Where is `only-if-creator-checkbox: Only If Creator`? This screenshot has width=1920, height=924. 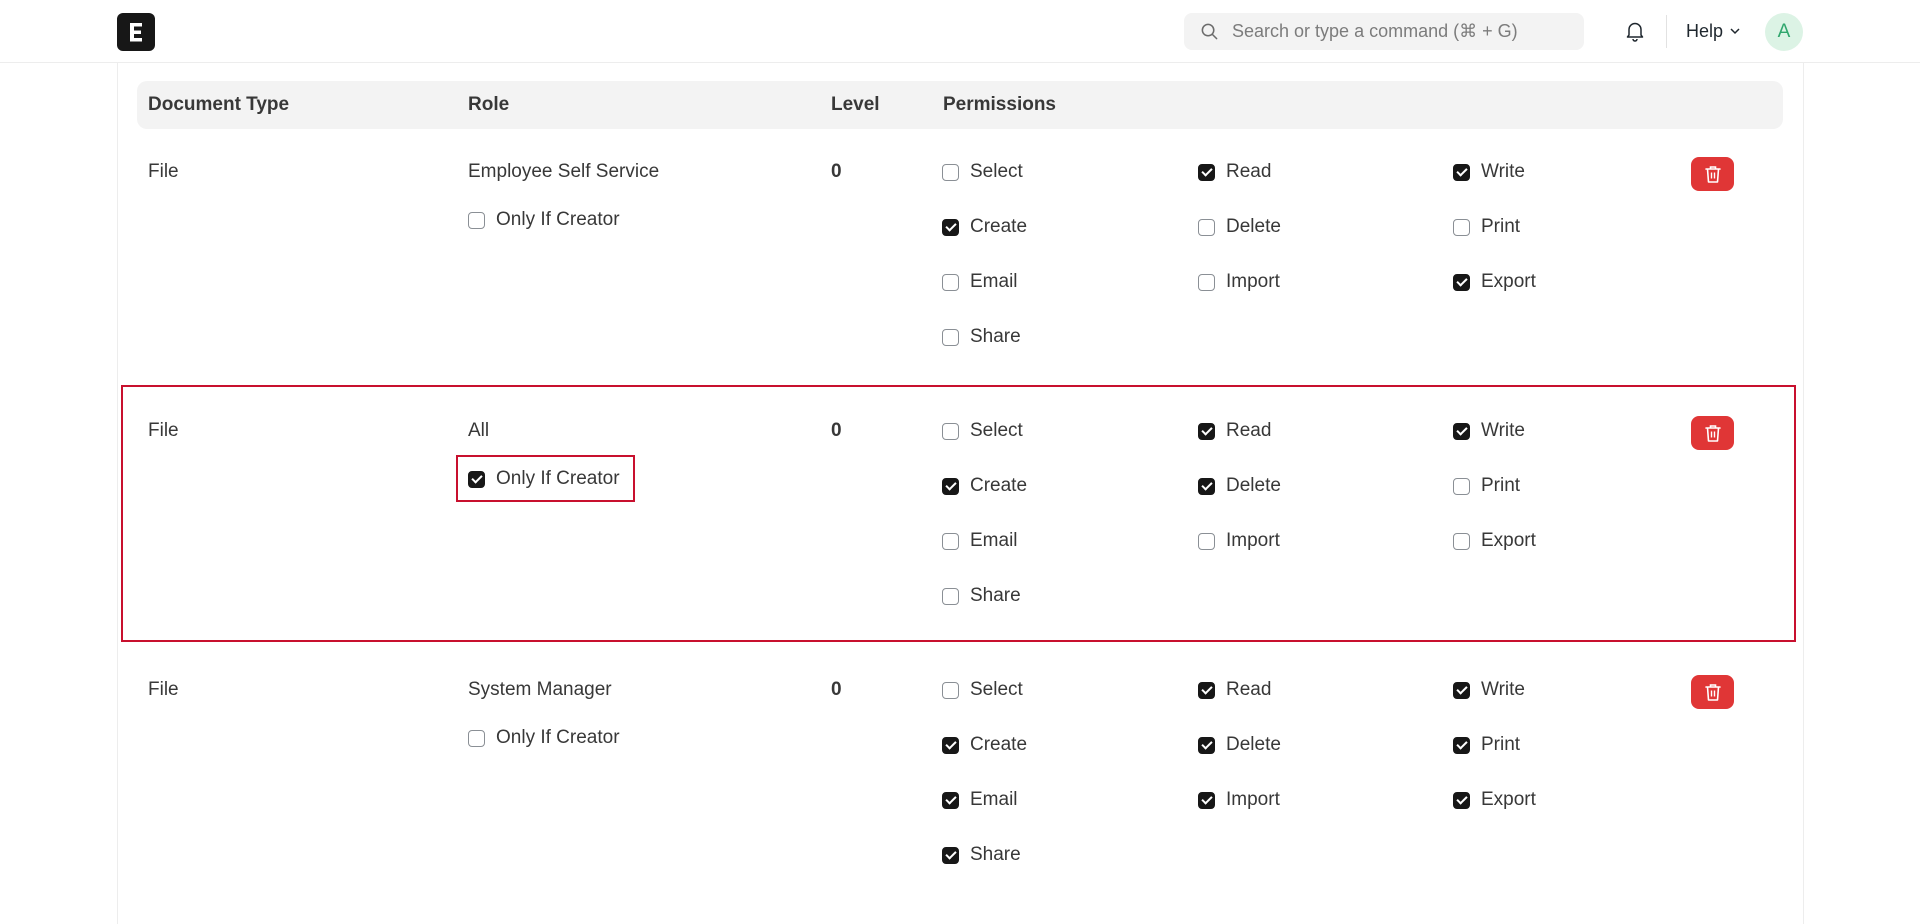 only-if-creator-checkbox: Only If Creator is located at coordinates (544, 738).